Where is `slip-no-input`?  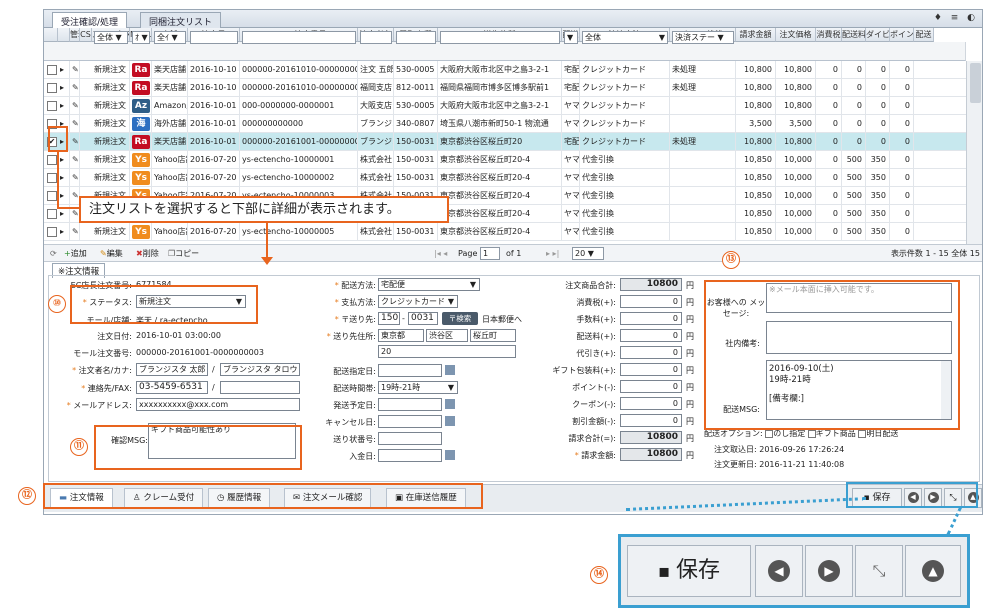
slip-no-input is located at coordinates (410, 438).